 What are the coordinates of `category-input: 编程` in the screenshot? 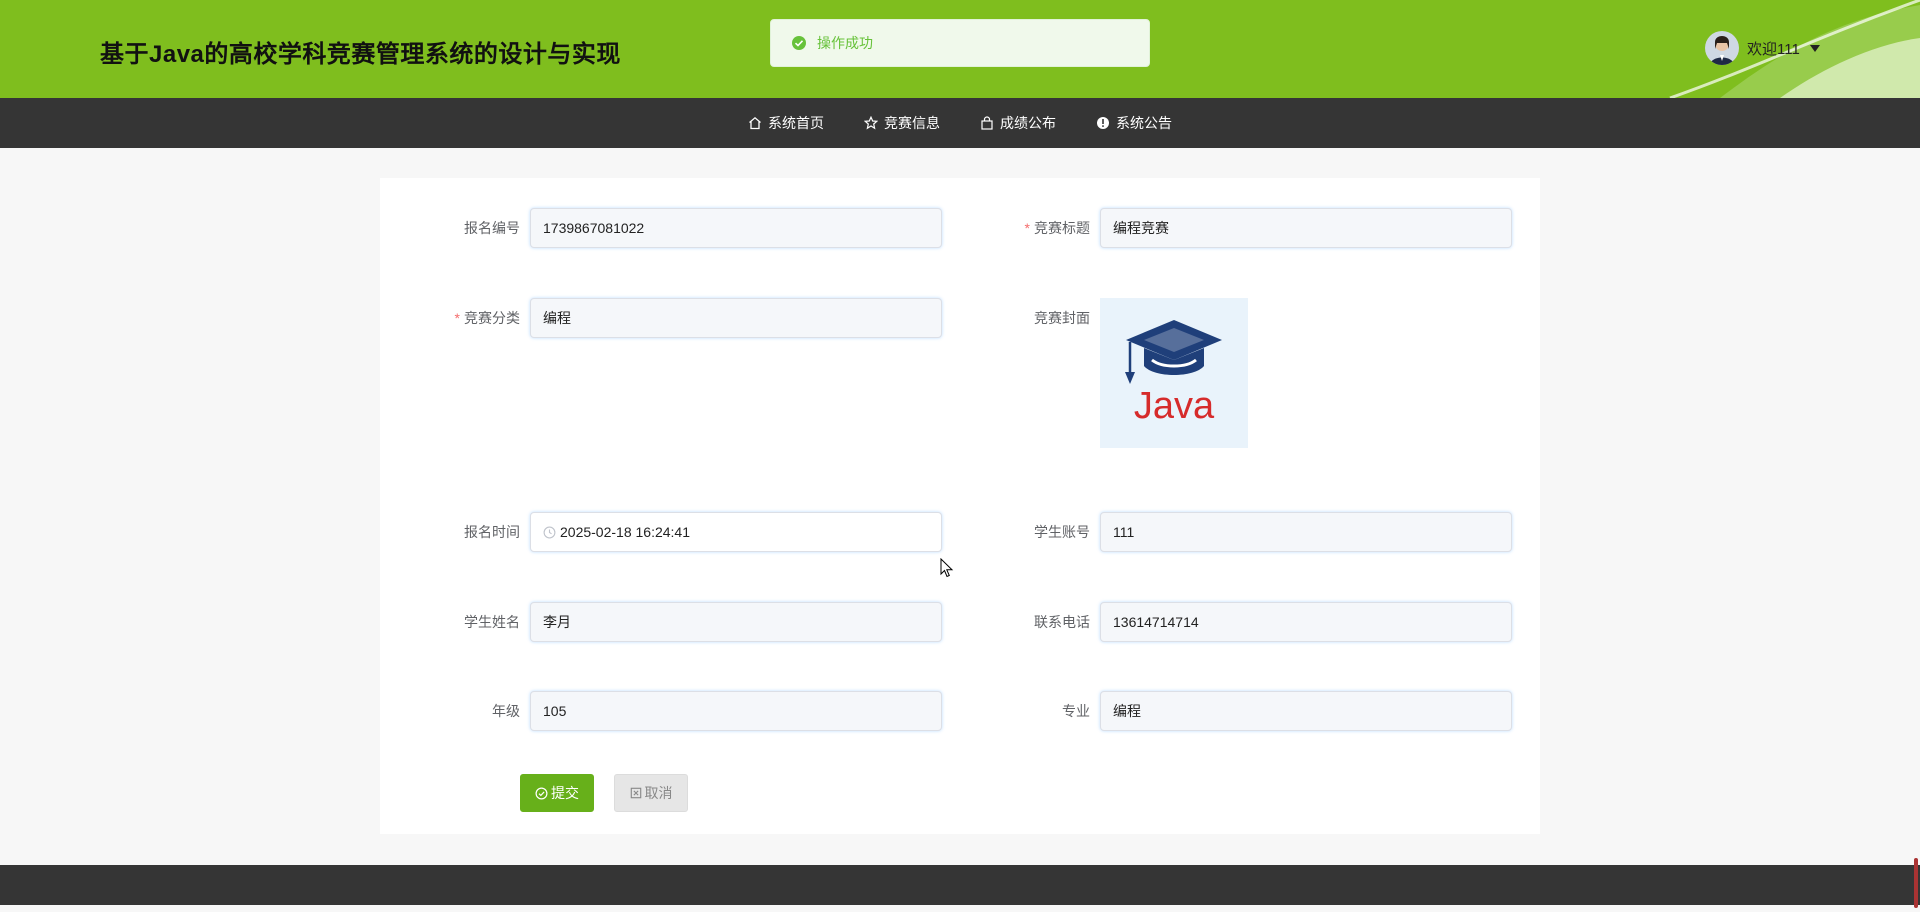 It's located at (736, 318).